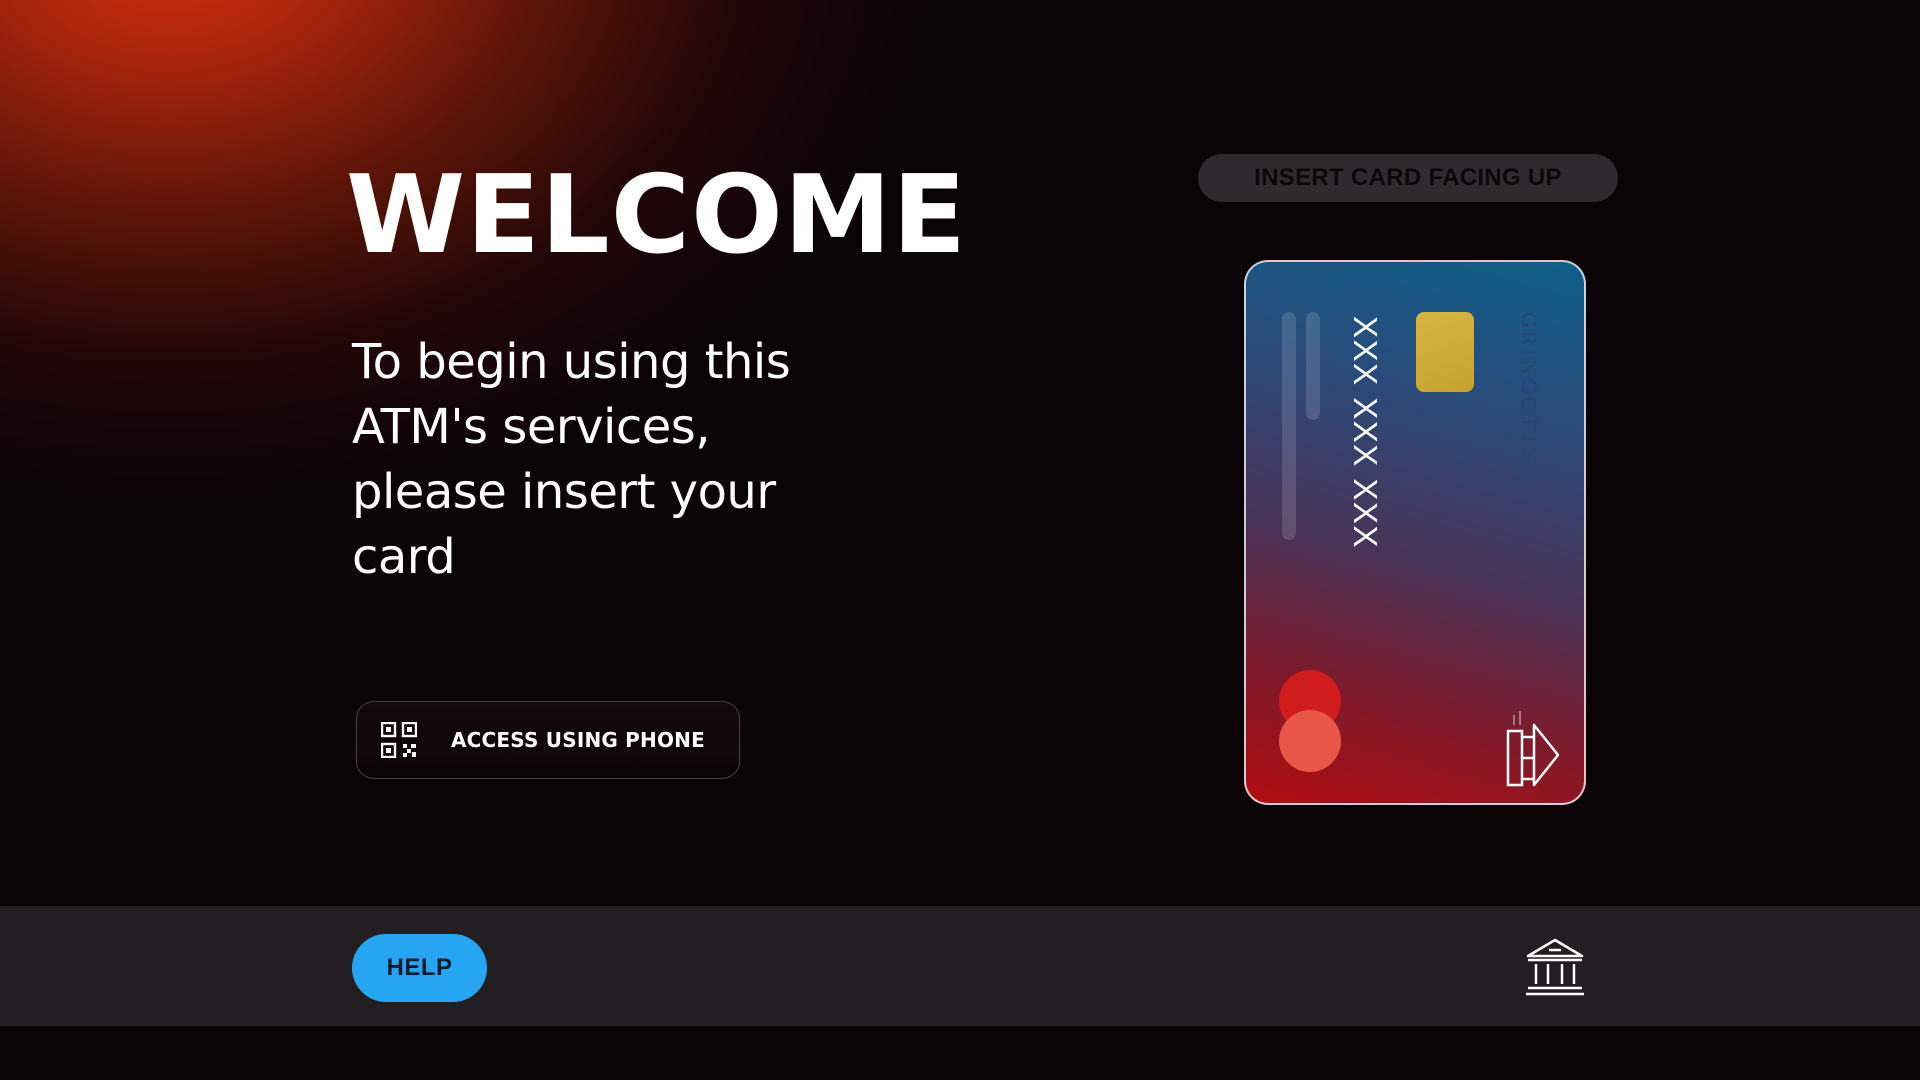 Image resolution: width=1920 pixels, height=1080 pixels. I want to click on bottom-bar: HELP, so click(960, 966).